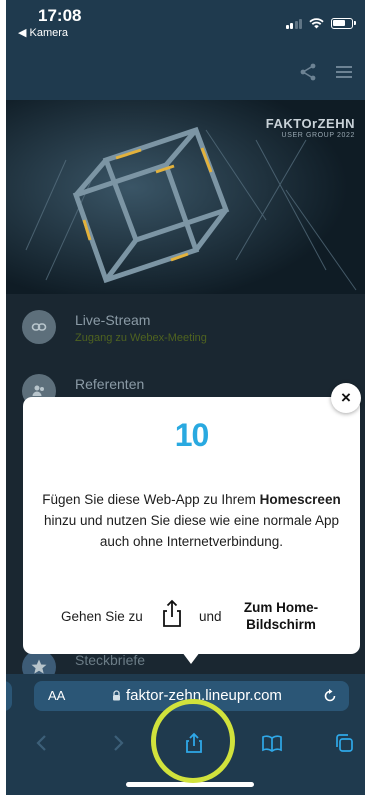 Image resolution: width=371 pixels, height=795 pixels. I want to click on step-label: Gehen Sie zu, so click(102, 616).